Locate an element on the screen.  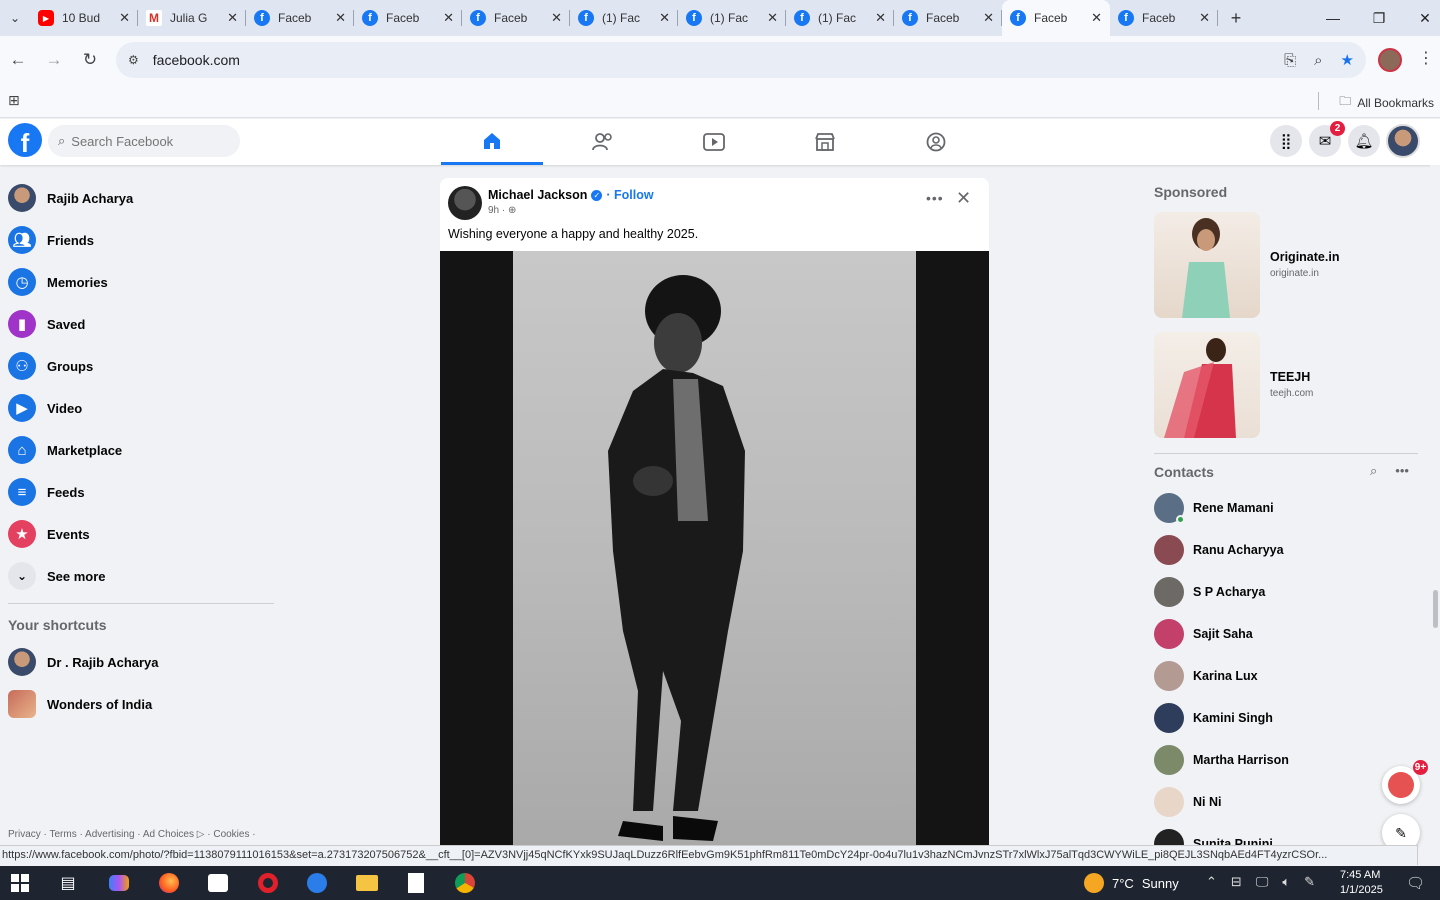
device-icon: ⊟ is located at coordinates (1236, 882).